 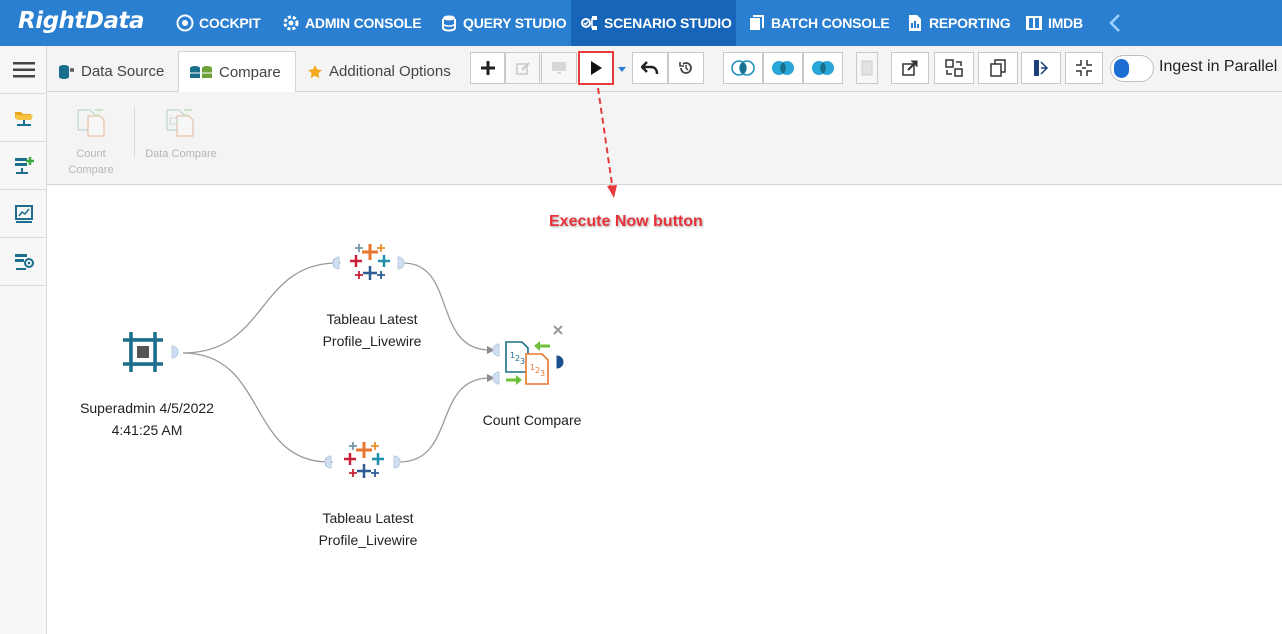 I want to click on count-compare-label: Count Compare, so click(x=532, y=420).